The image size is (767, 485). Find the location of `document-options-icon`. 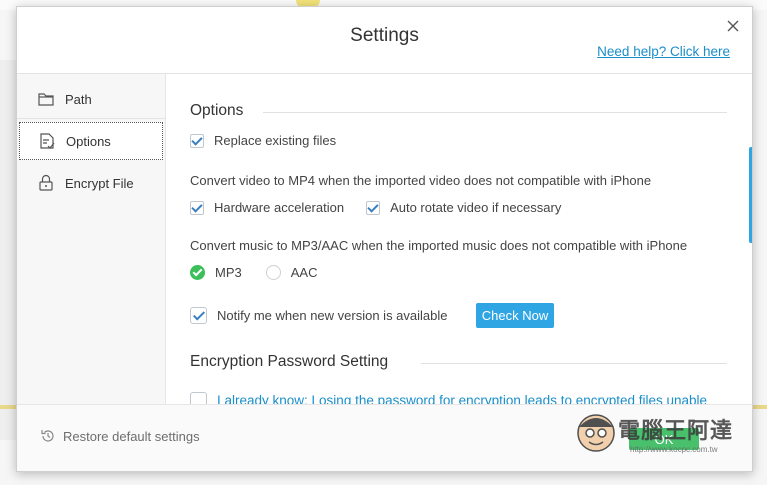

document-options-icon is located at coordinates (47, 141).